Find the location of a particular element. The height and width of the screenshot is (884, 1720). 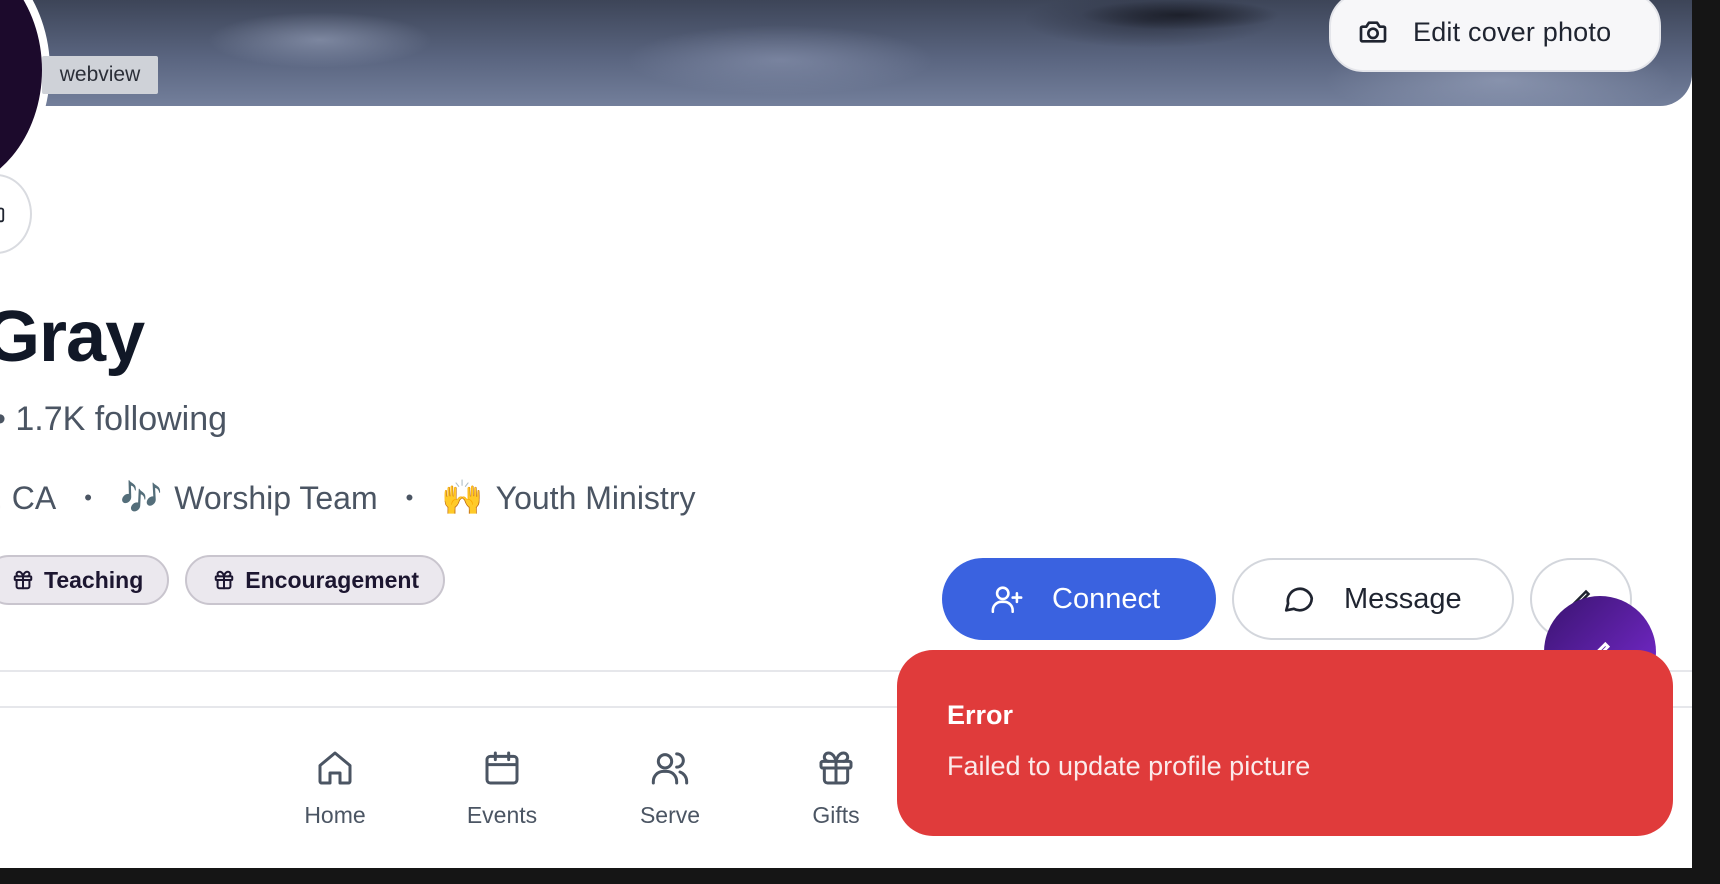

home-icon is located at coordinates (335, 768).